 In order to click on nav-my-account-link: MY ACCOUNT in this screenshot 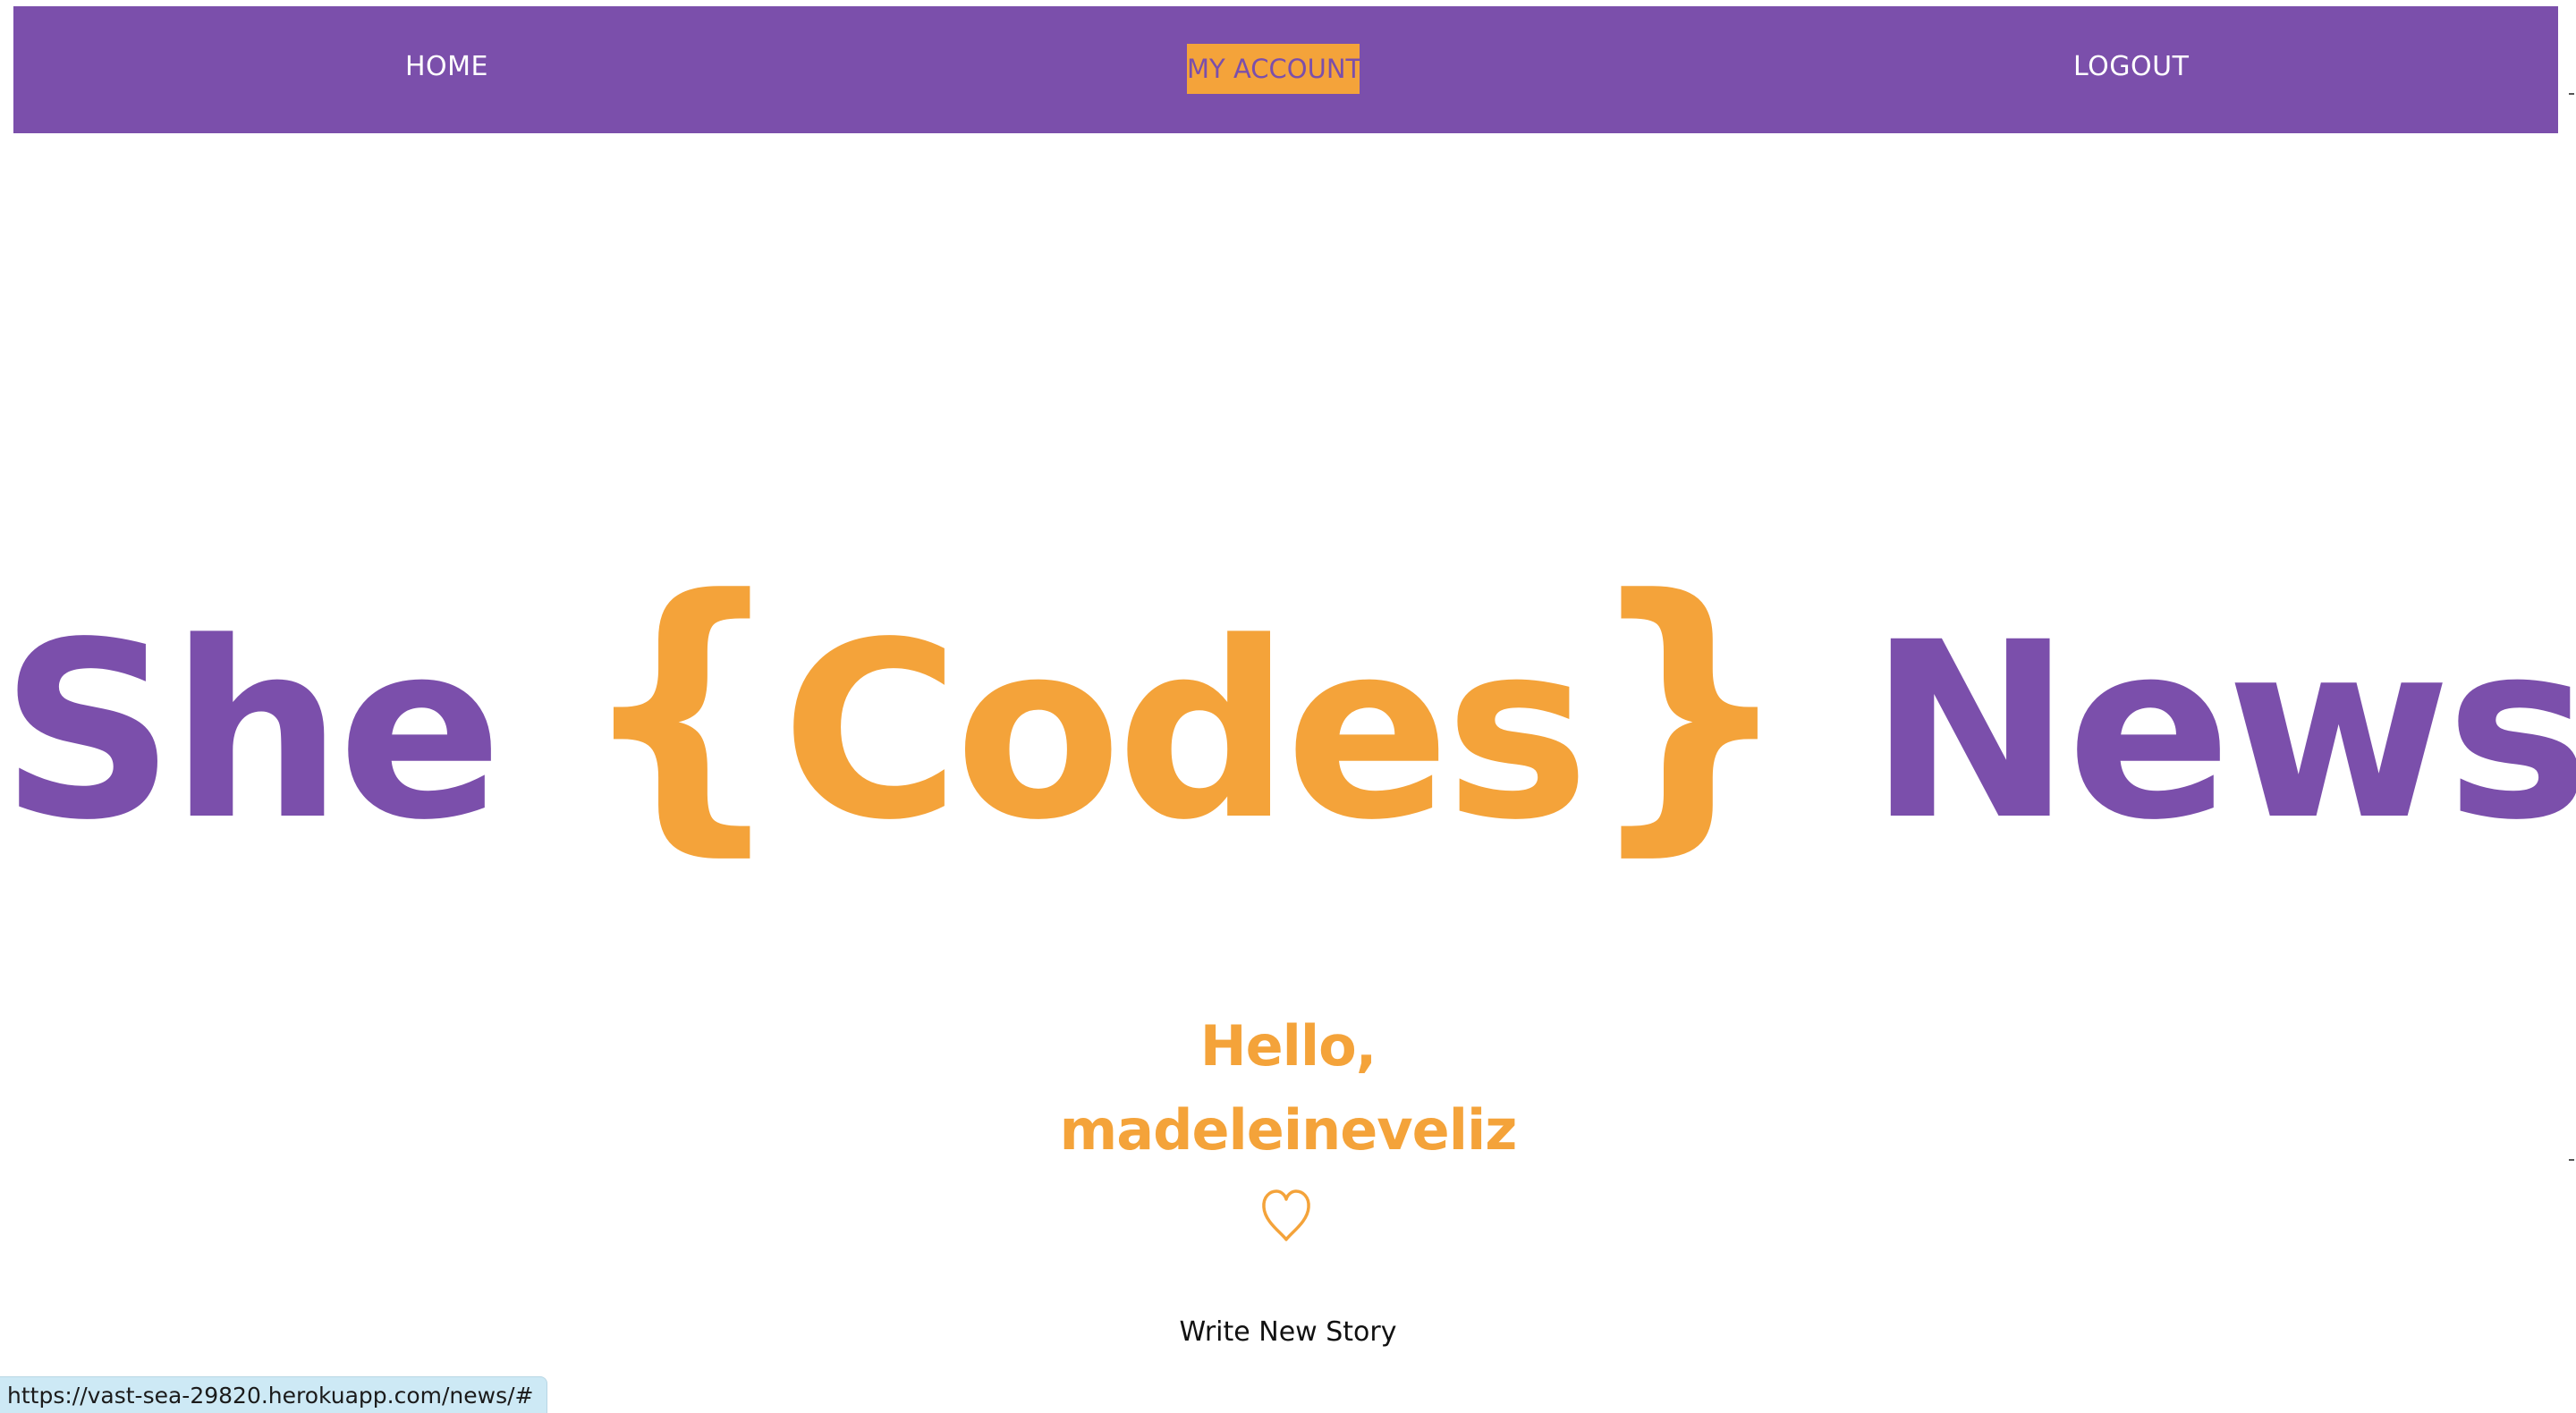, I will do `click(1274, 69)`.